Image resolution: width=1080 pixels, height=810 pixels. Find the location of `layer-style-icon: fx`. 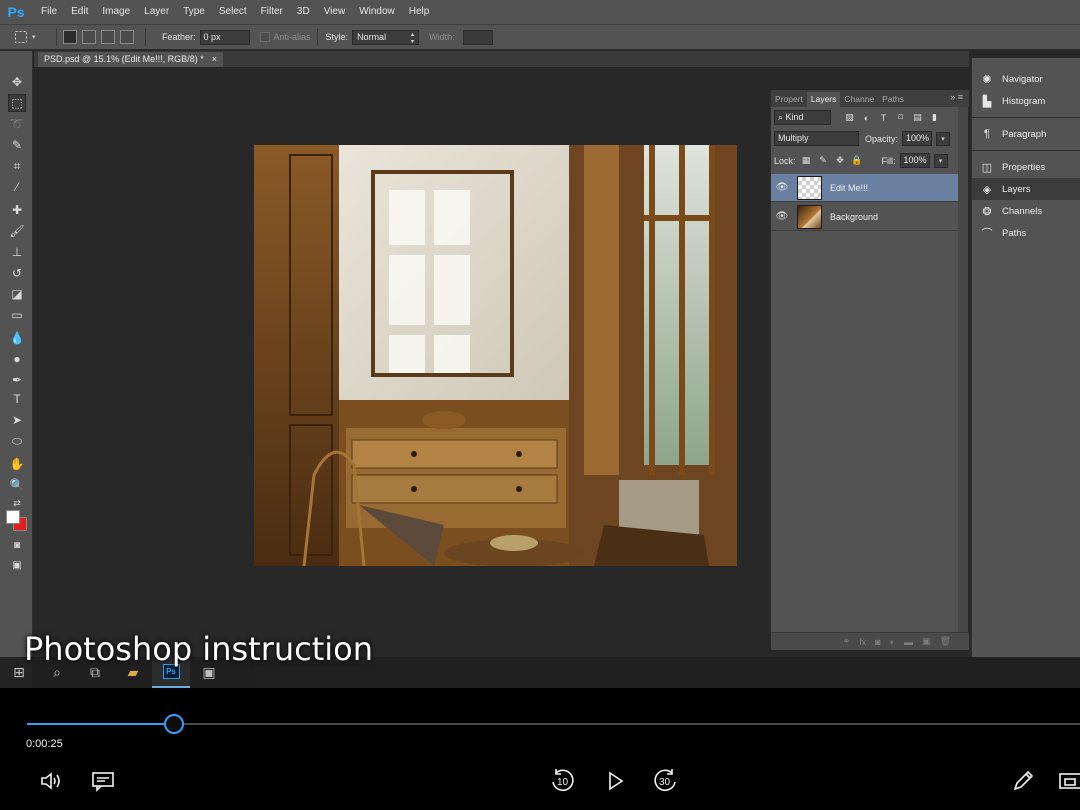

layer-style-icon: fx is located at coordinates (862, 642).